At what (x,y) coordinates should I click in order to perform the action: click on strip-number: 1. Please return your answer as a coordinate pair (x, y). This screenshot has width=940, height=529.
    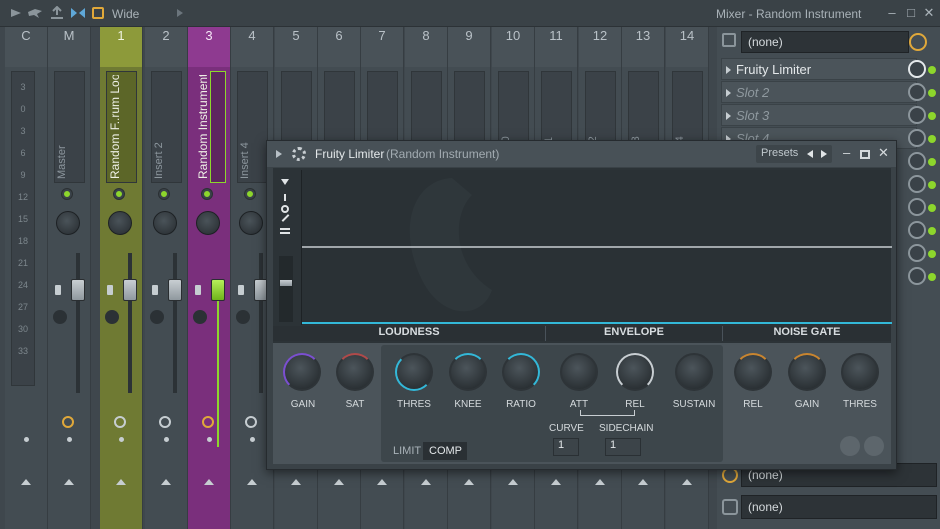
    Looking at the image, I should click on (121, 47).